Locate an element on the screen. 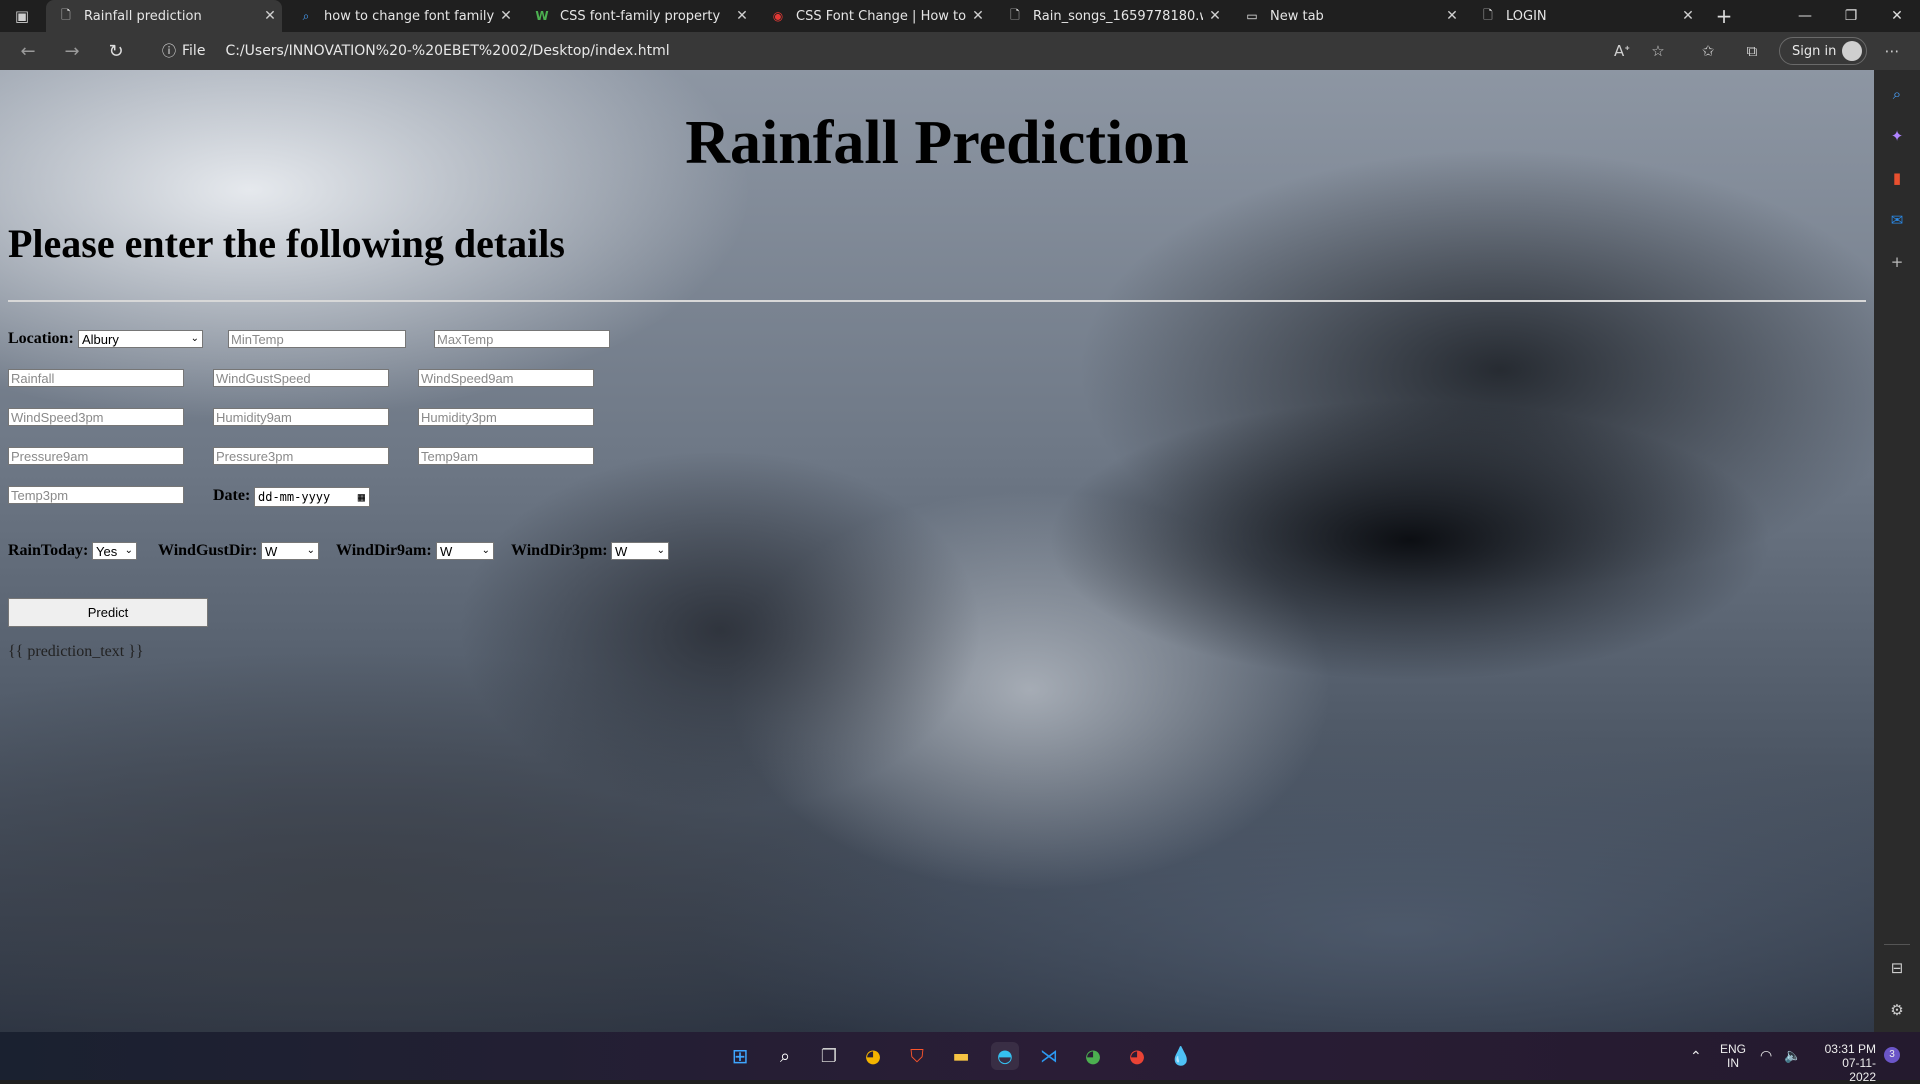 The image size is (1920, 1084). sign-in-button: Sign in is located at coordinates (1823, 51).